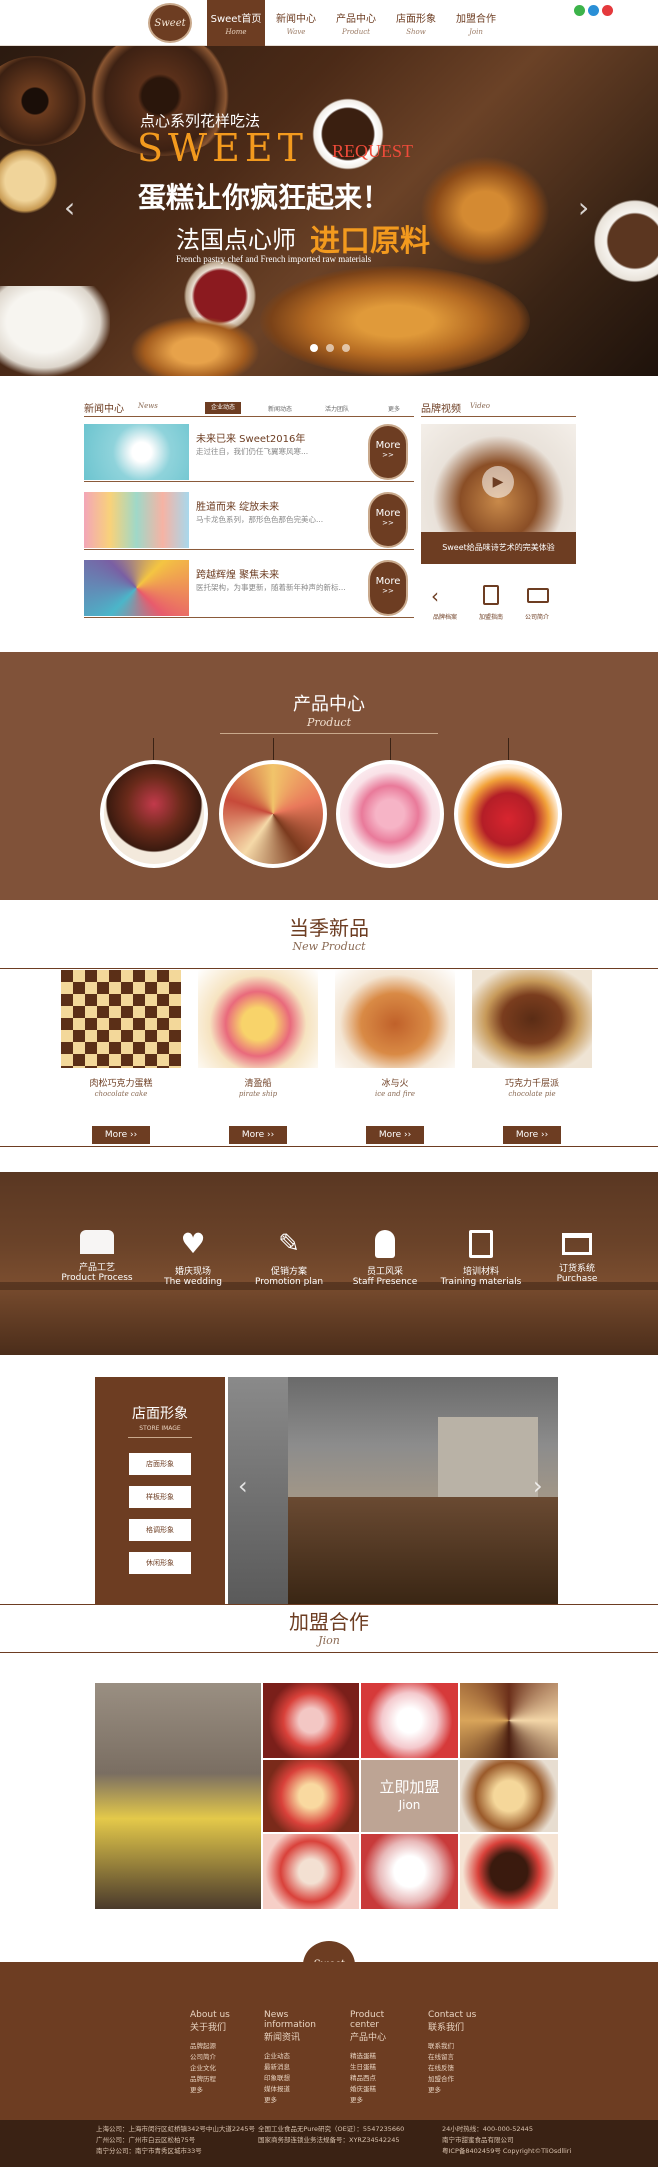  I want to click on book-icon, so click(491, 595).